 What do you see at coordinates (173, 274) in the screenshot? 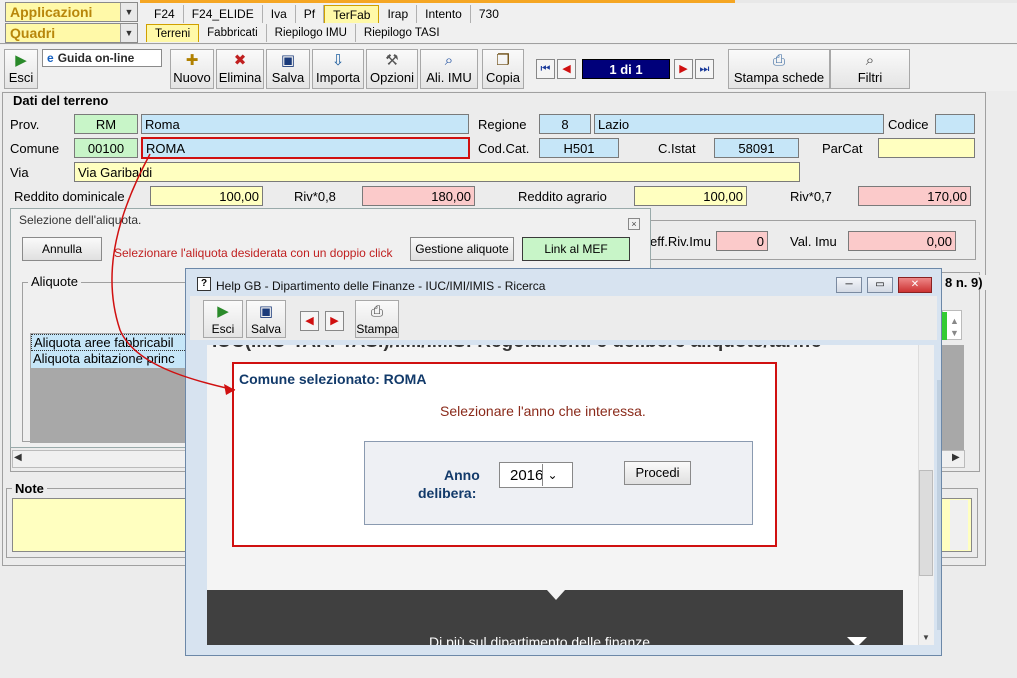
I see `connector-arrow` at bounding box center [173, 274].